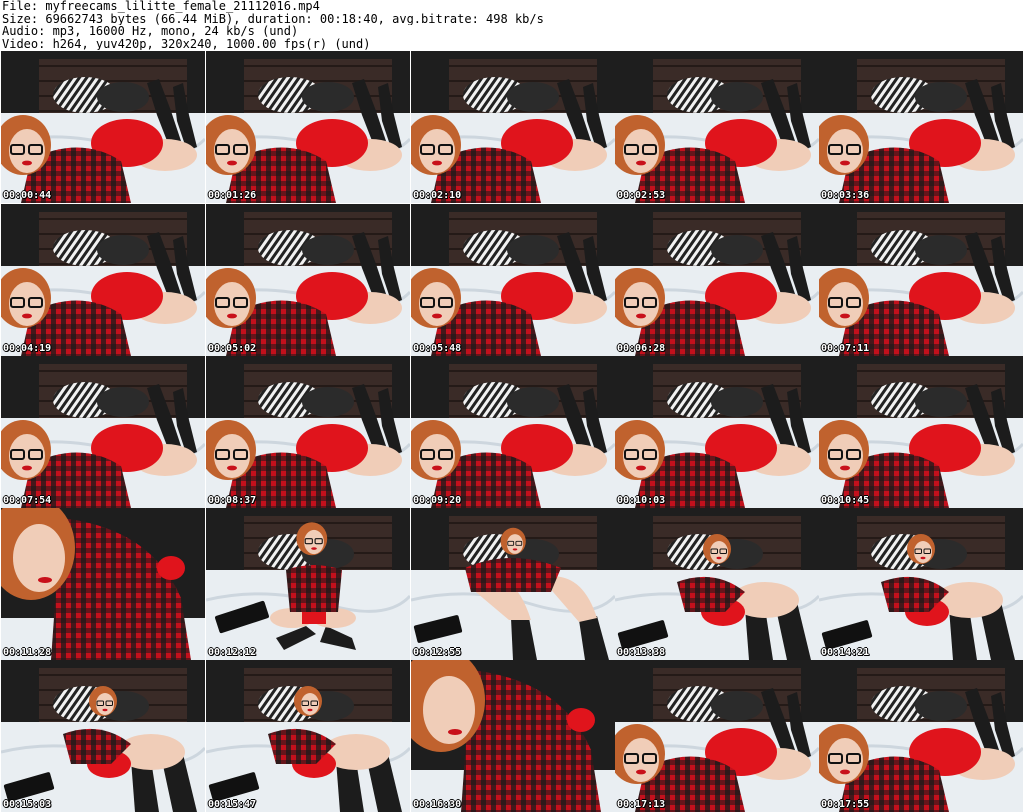 The image size is (1024, 812). I want to click on video-frame-thumbnail: 00:08:37, so click(308, 432).